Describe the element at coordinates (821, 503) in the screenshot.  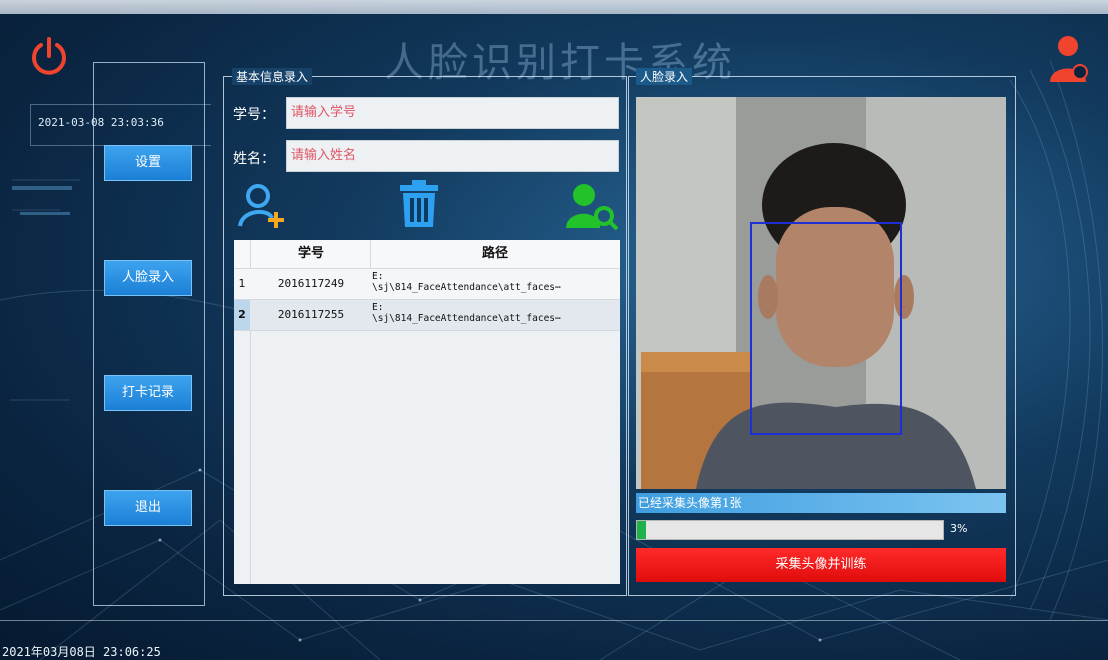
I see `capture-status: 已经采集头像第1张` at that location.